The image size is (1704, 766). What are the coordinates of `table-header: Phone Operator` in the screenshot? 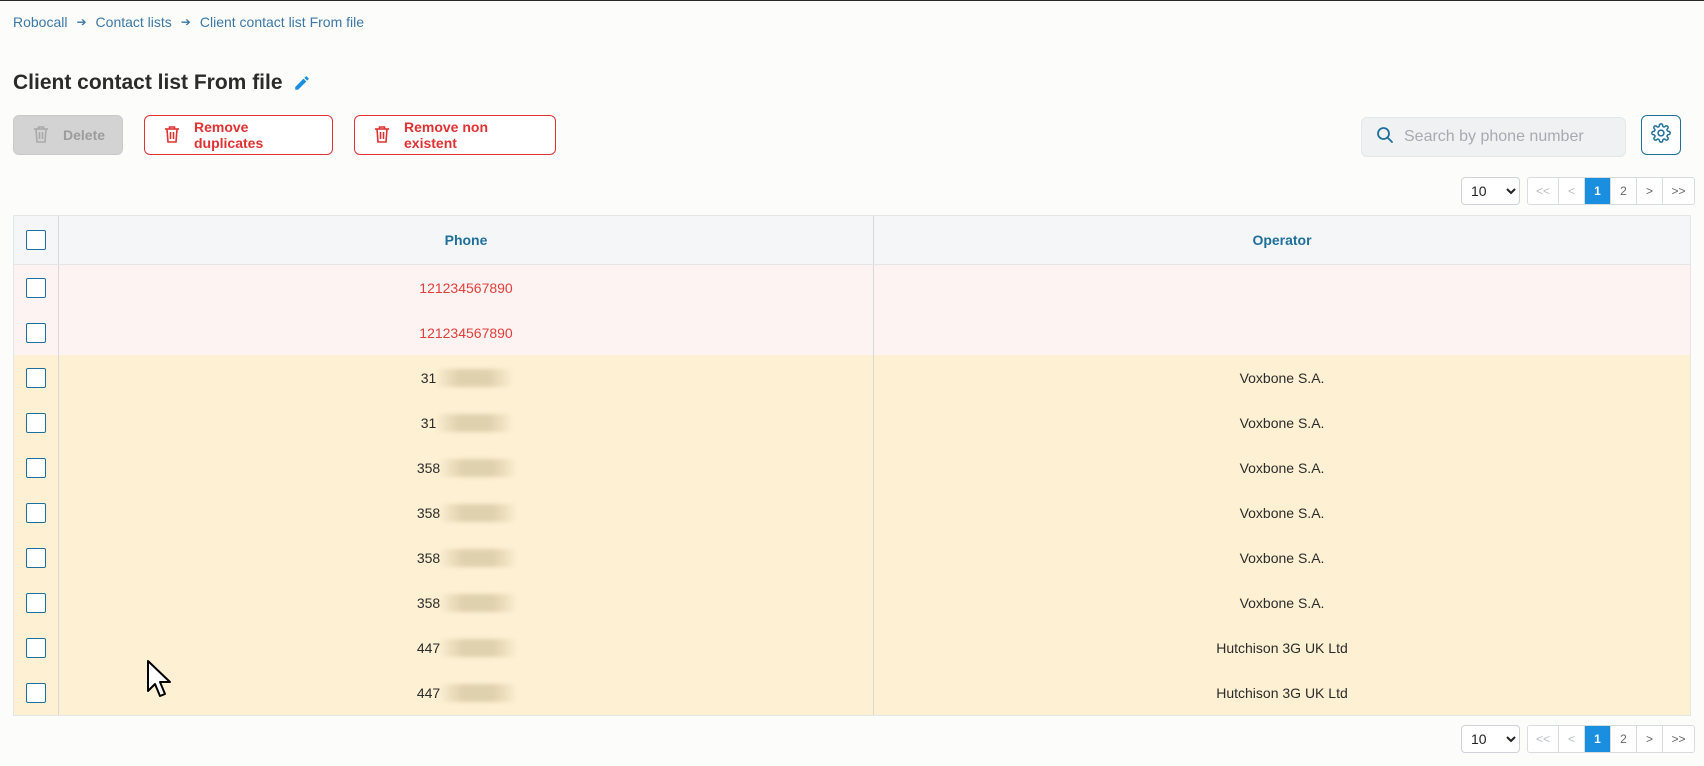 It's located at (852, 240).